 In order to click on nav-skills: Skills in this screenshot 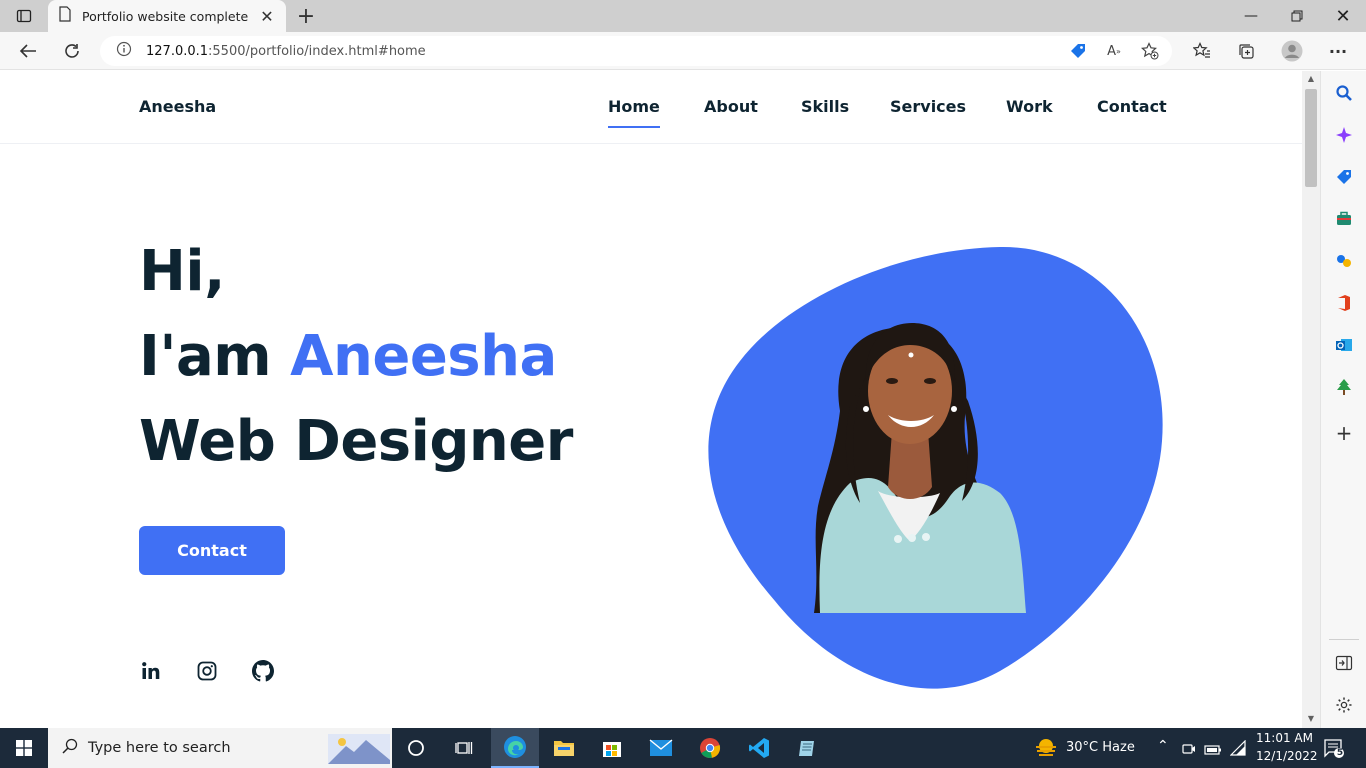, I will do `click(825, 106)`.